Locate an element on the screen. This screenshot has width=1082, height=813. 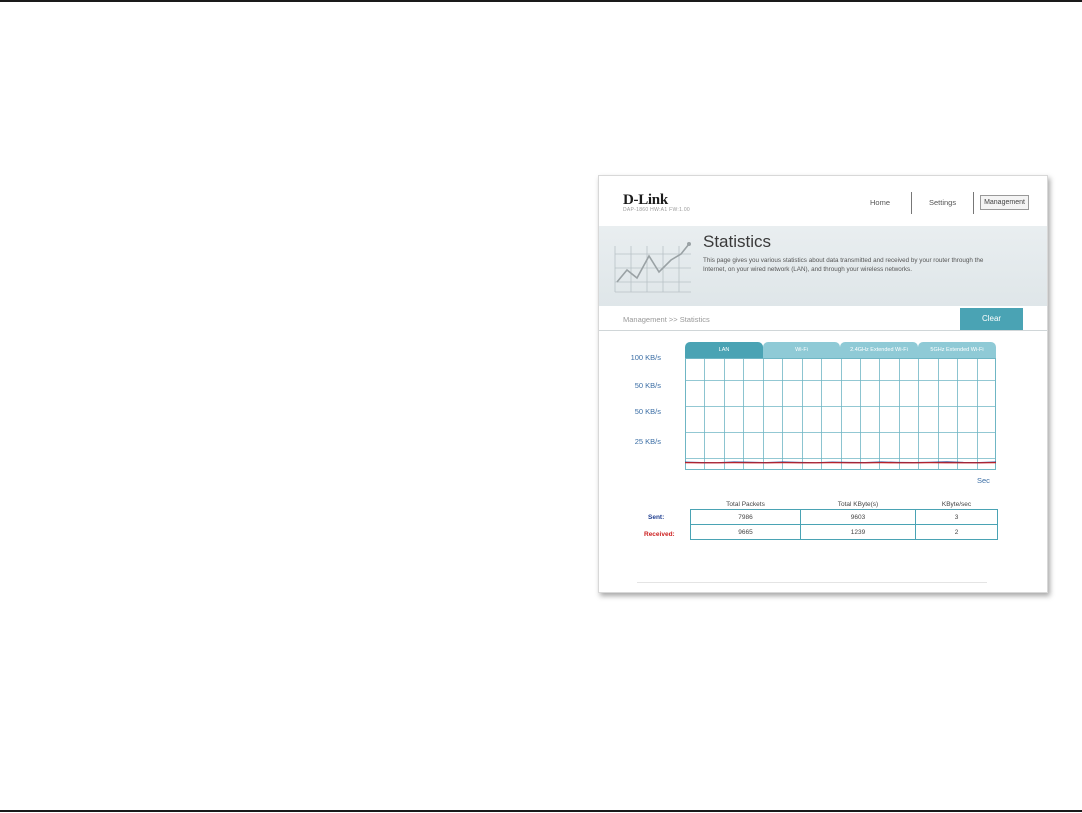
table-row-sent: 7986 9603 3 is located at coordinates (844, 517).